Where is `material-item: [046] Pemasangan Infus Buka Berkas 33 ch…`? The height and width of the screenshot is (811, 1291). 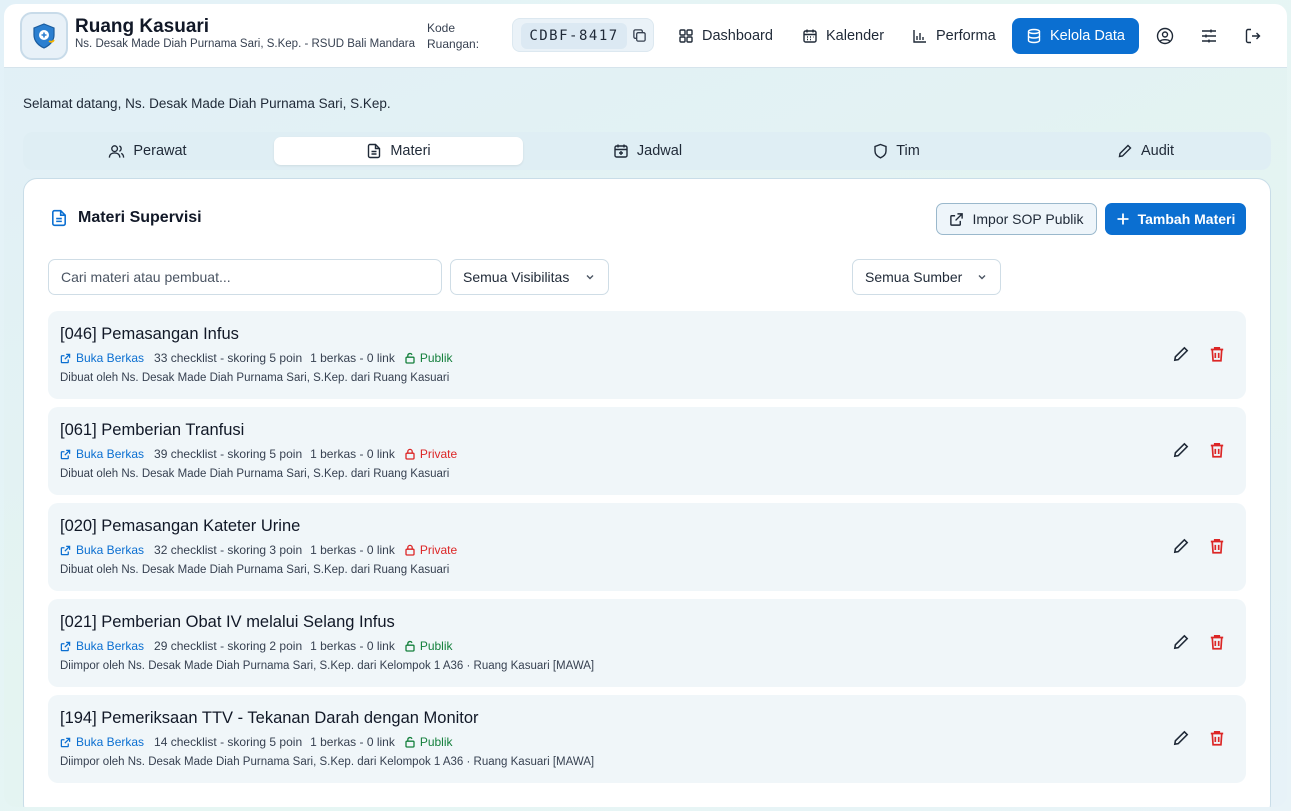
material-item: [046] Pemasangan Infus Buka Berkas 33 ch… is located at coordinates (647, 355).